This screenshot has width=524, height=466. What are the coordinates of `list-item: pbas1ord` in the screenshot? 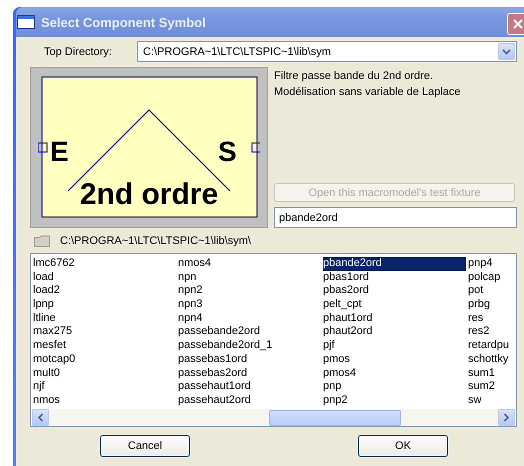 It's located at (346, 277).